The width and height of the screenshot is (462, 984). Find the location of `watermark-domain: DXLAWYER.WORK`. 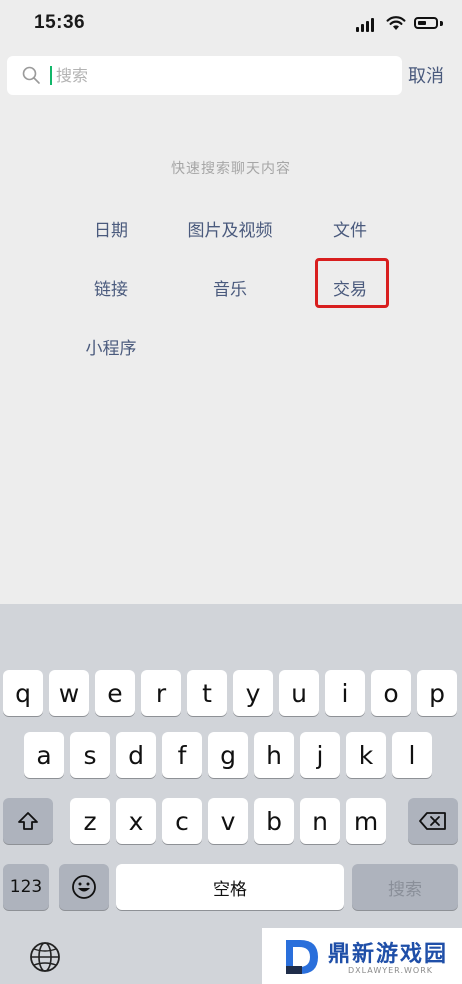

watermark-domain: DXLAWYER.WORK is located at coordinates (390, 970).